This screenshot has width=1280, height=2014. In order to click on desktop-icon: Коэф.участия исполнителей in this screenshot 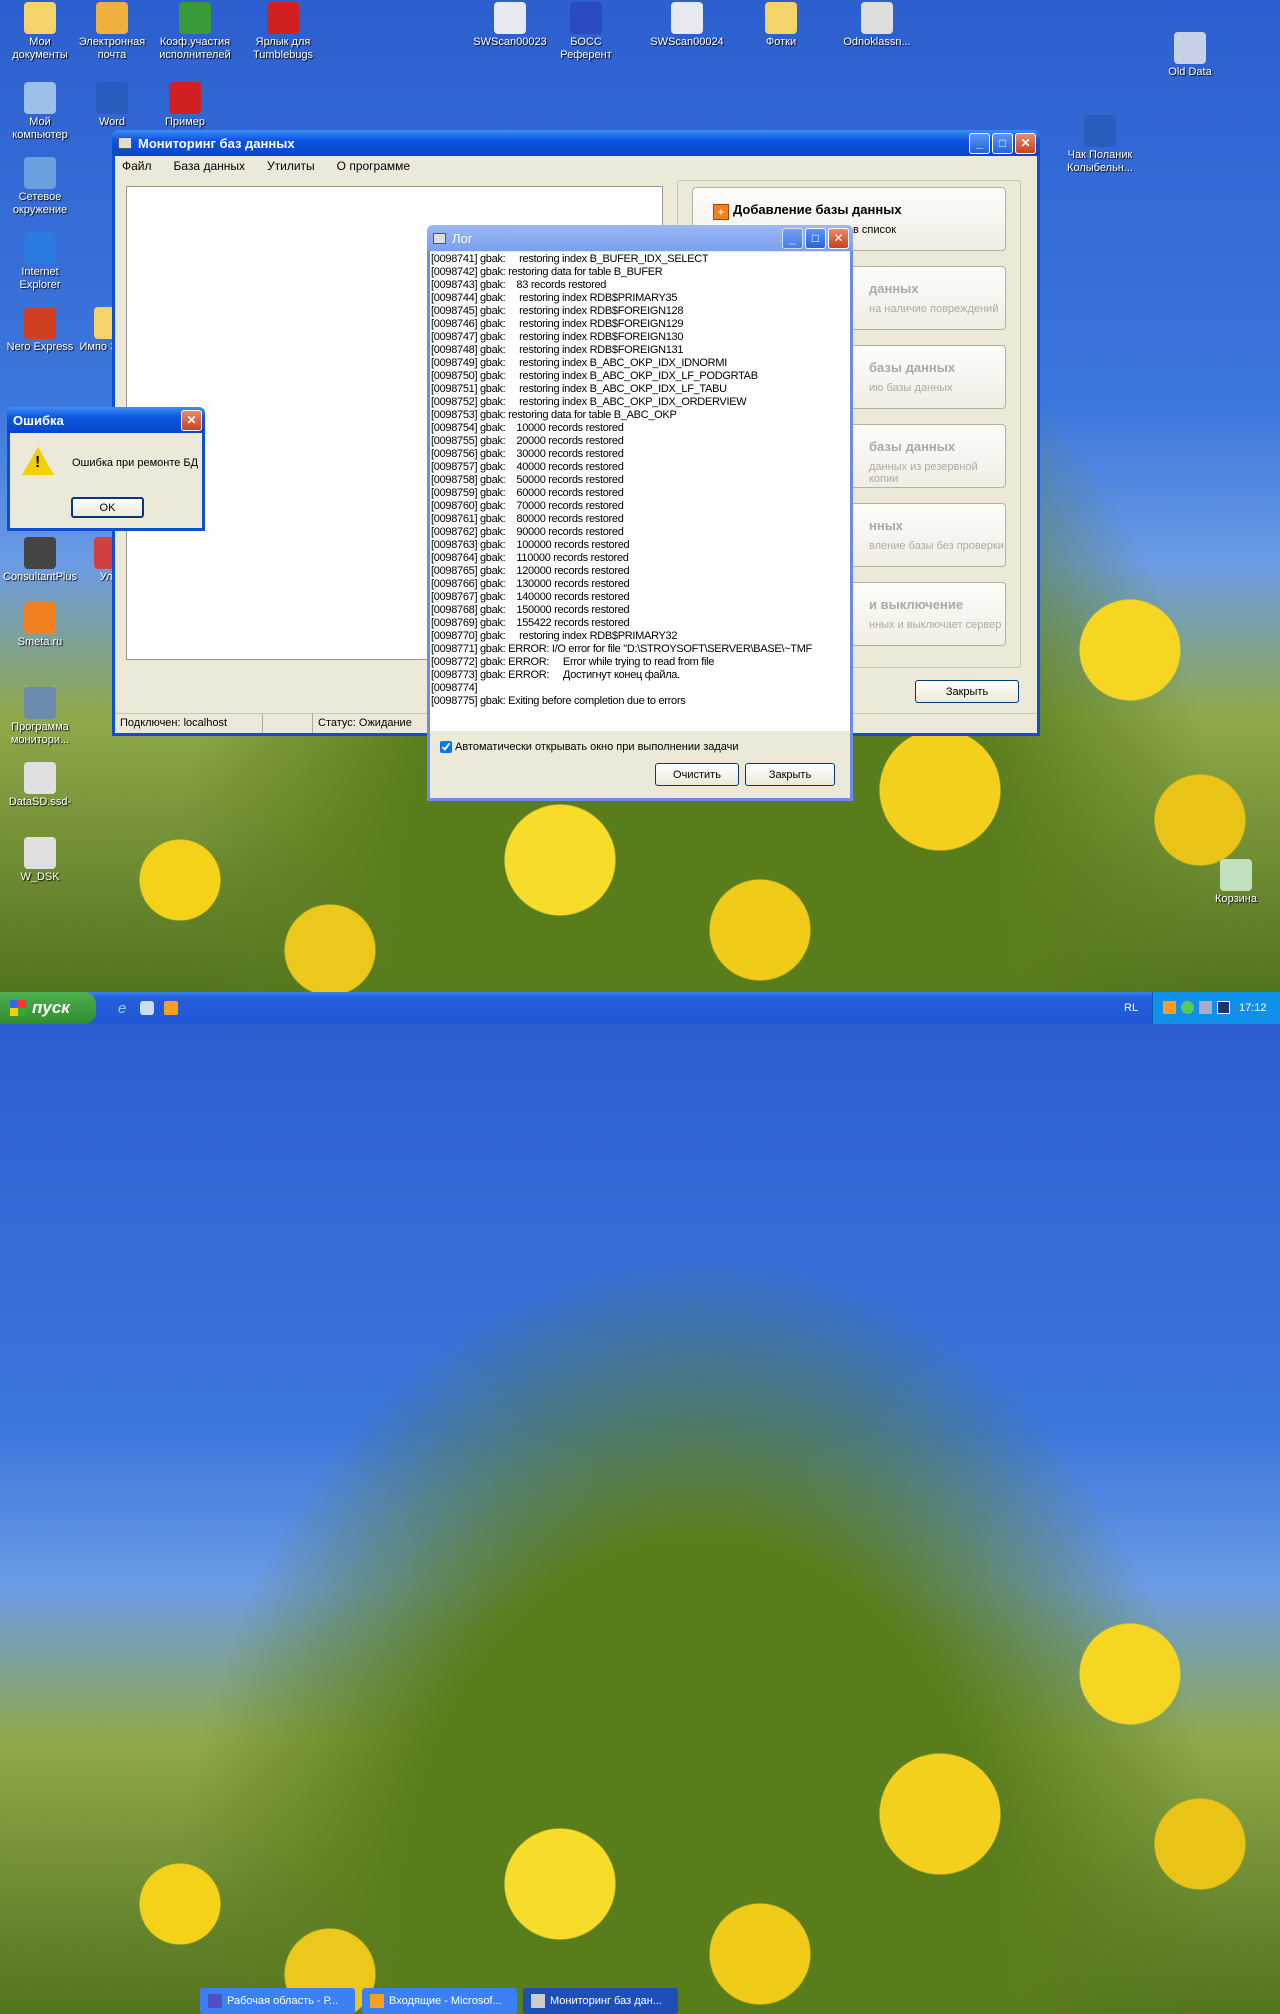, I will do `click(195, 32)`.